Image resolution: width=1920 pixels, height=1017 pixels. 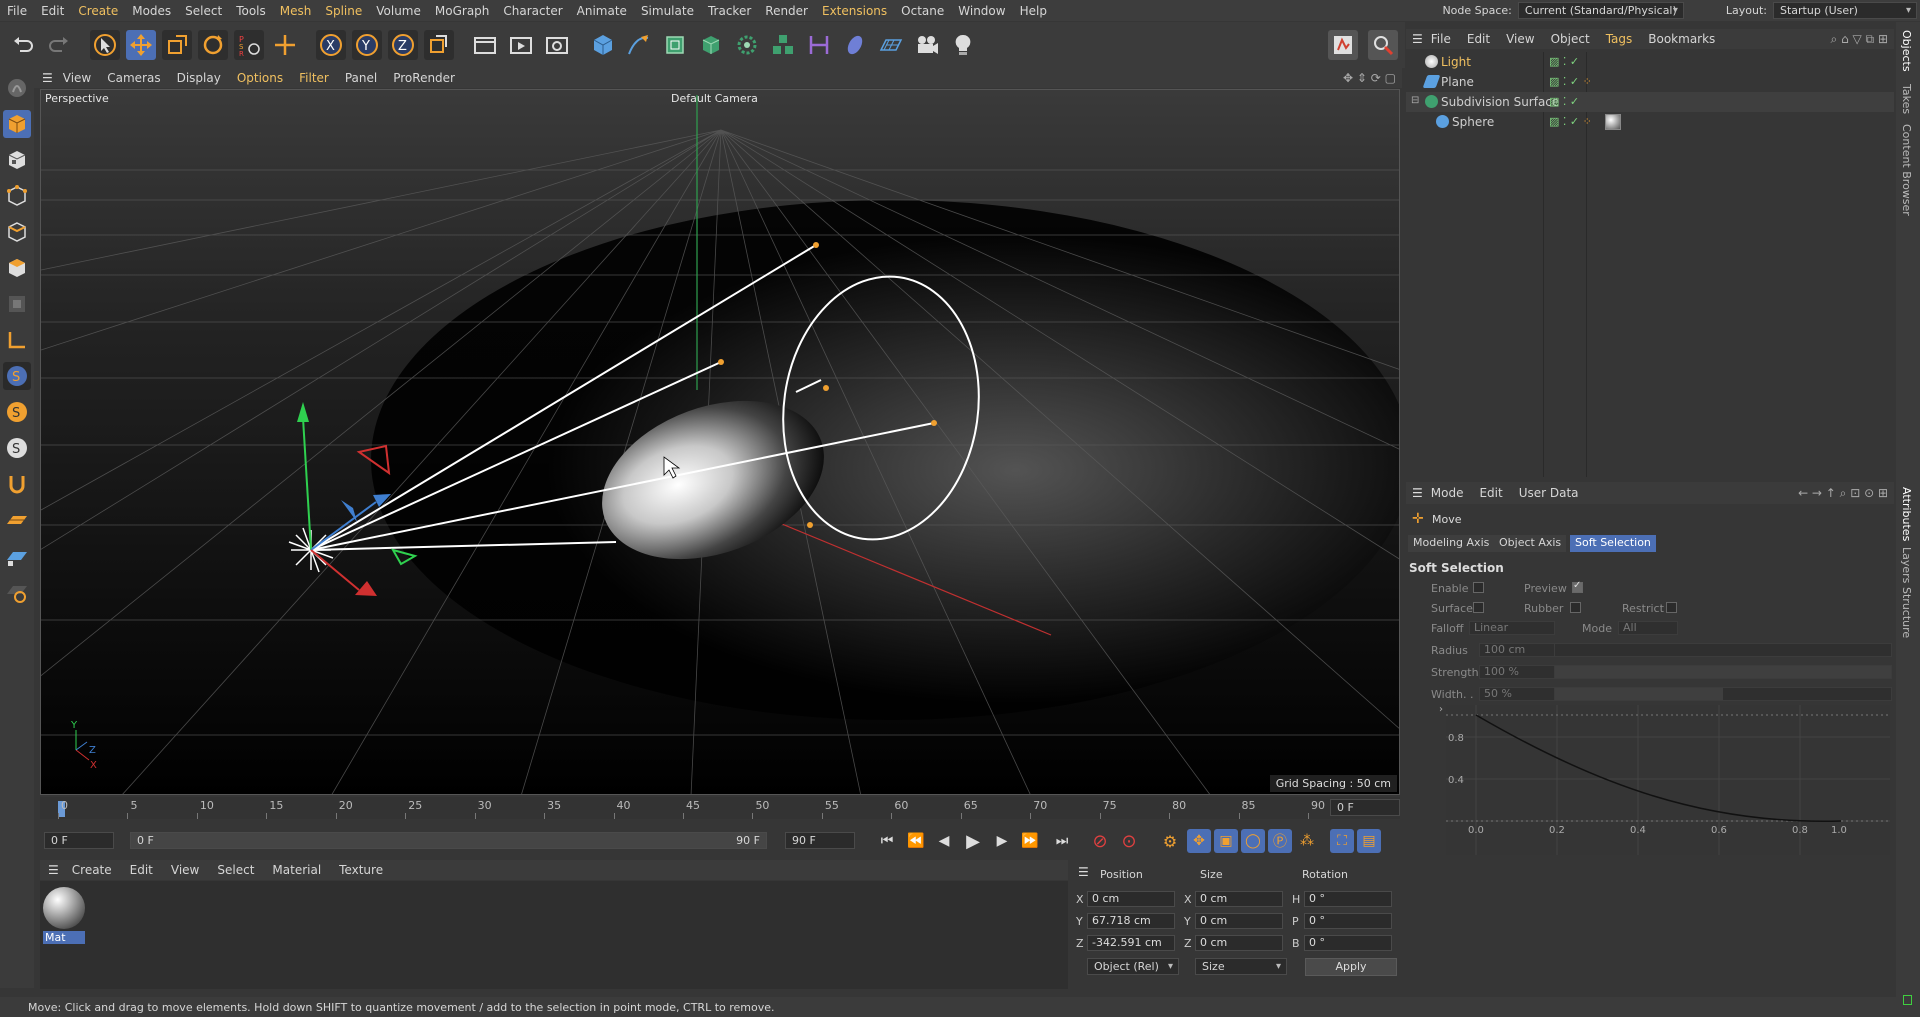 What do you see at coordinates (17, 412) in the screenshot?
I see `snap-settings-icon: S` at bounding box center [17, 412].